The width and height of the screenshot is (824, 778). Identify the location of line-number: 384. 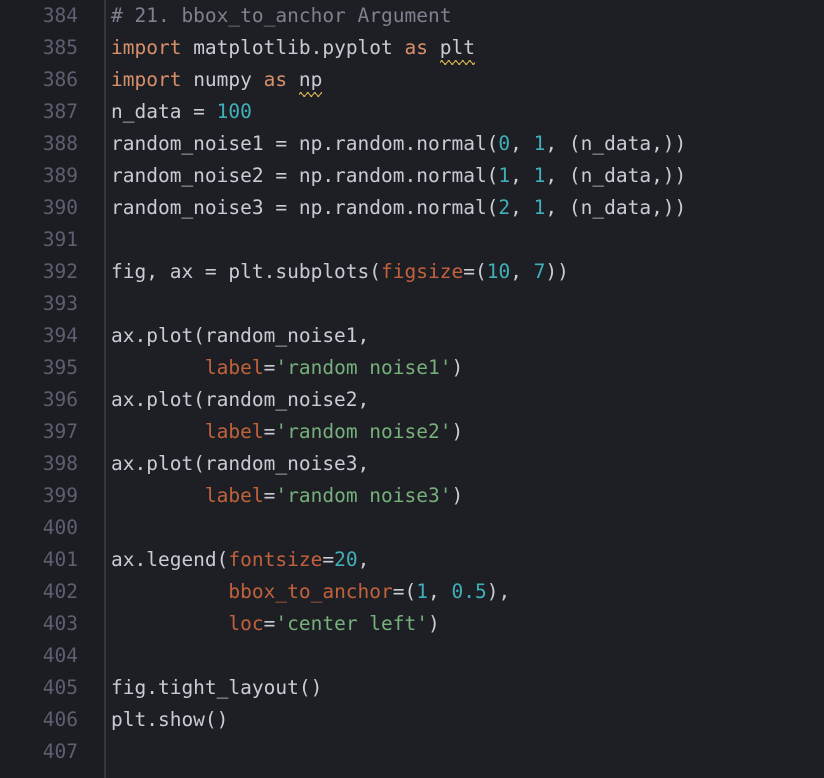
(60, 15).